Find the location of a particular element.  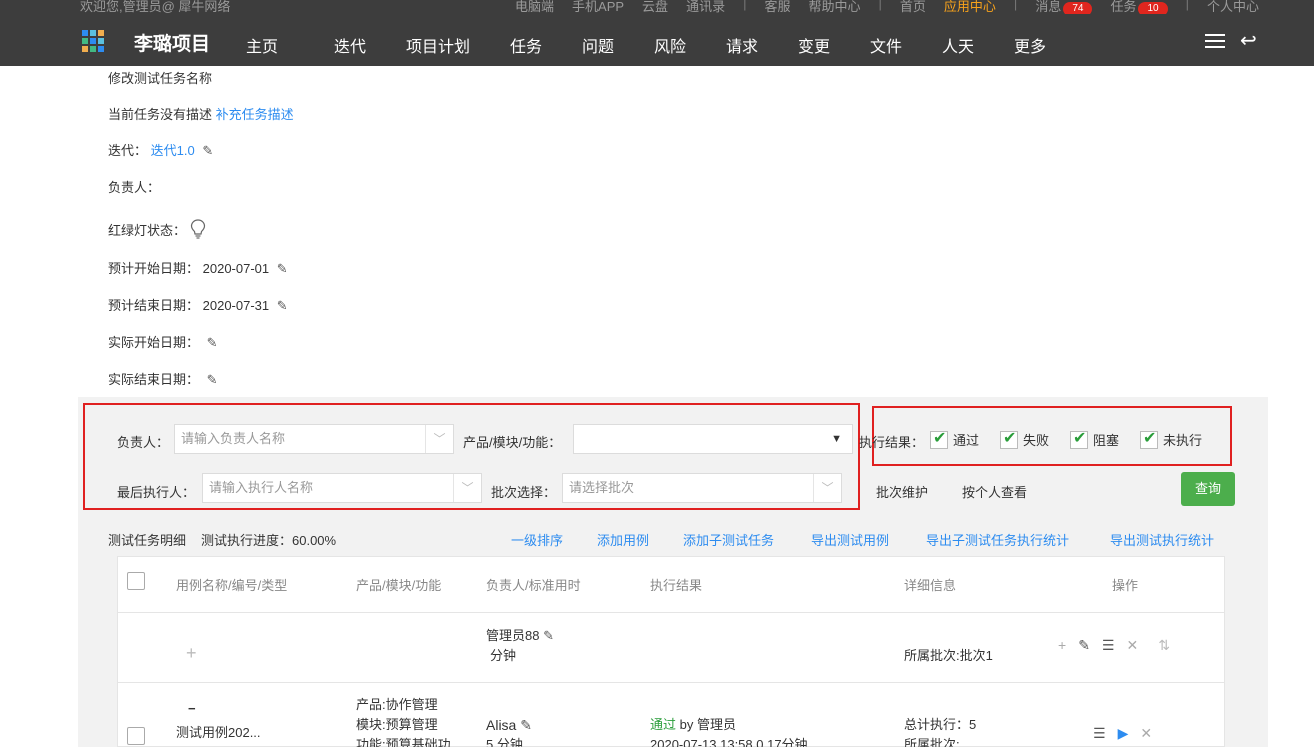

messages-badge: 74 is located at coordinates (1078, 8).